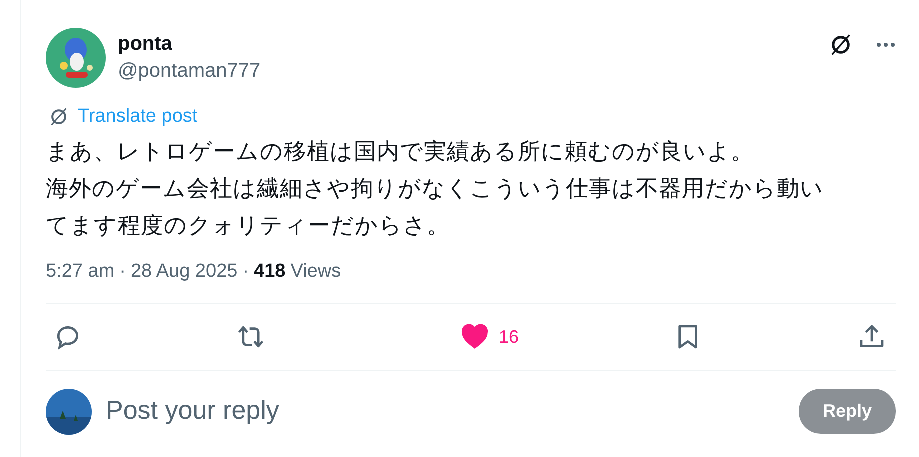  I want to click on like-count: 16, so click(508, 337).